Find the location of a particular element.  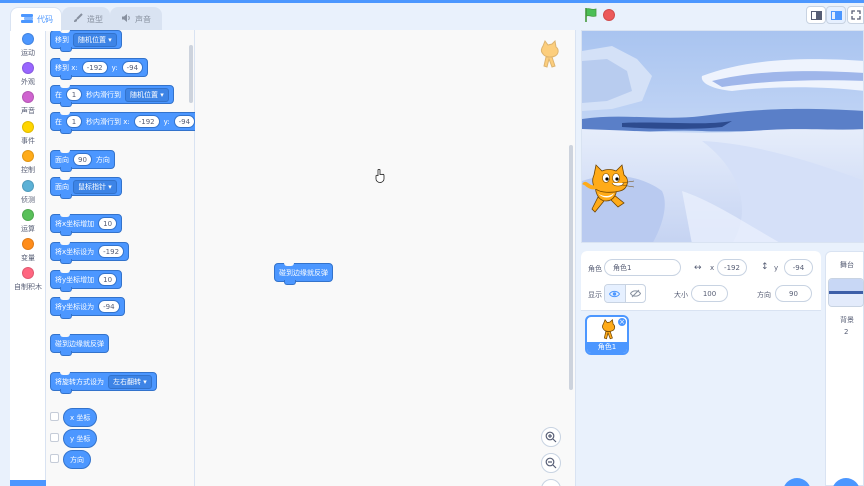

block-text: 将x坐标设为 is located at coordinates (75, 251).